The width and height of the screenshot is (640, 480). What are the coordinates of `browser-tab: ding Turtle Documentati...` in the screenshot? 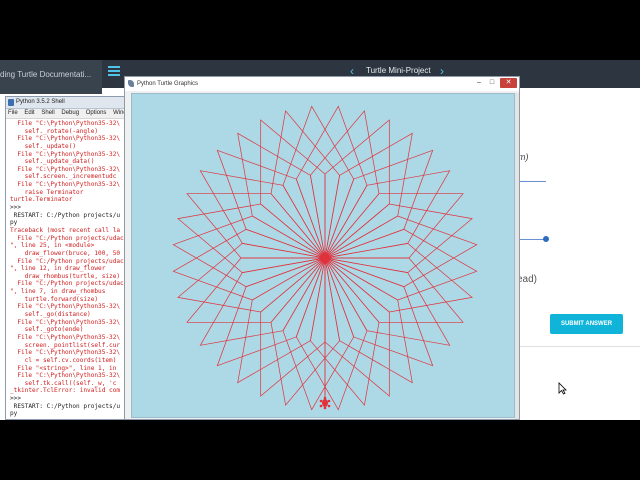 It's located at (51, 77).